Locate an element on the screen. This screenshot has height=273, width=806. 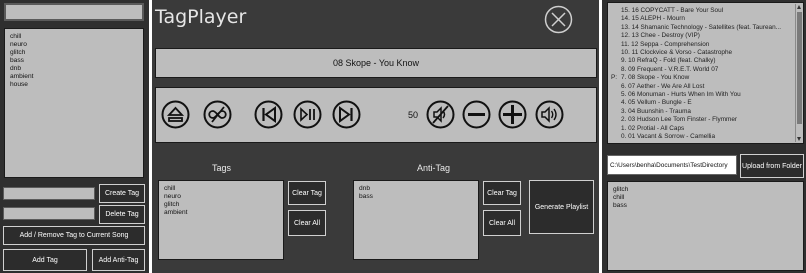
playlist-item-title: 15. 16 COPYCATT - Bare Your Soul is located at coordinates (672, 10).